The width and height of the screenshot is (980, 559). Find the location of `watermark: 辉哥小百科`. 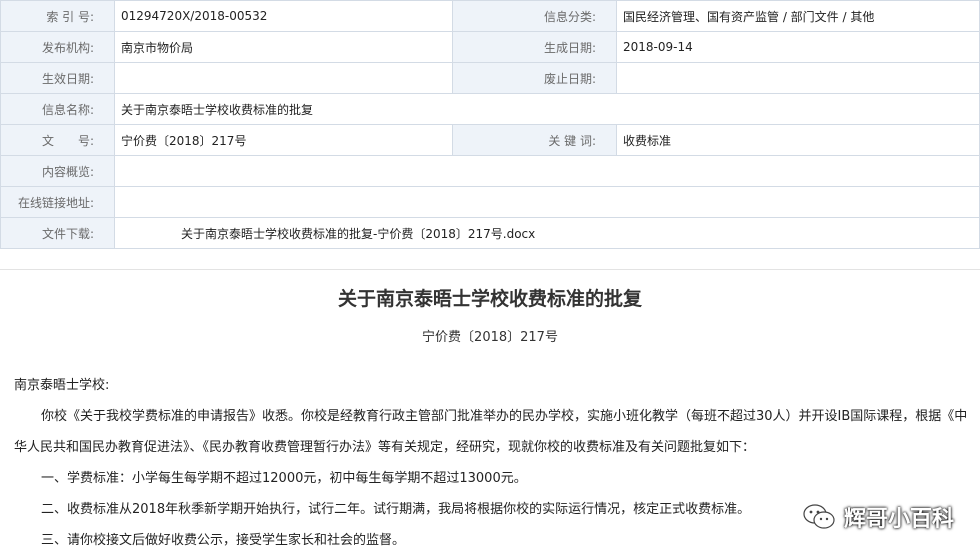

watermark: 辉哥小百科 is located at coordinates (877, 517).